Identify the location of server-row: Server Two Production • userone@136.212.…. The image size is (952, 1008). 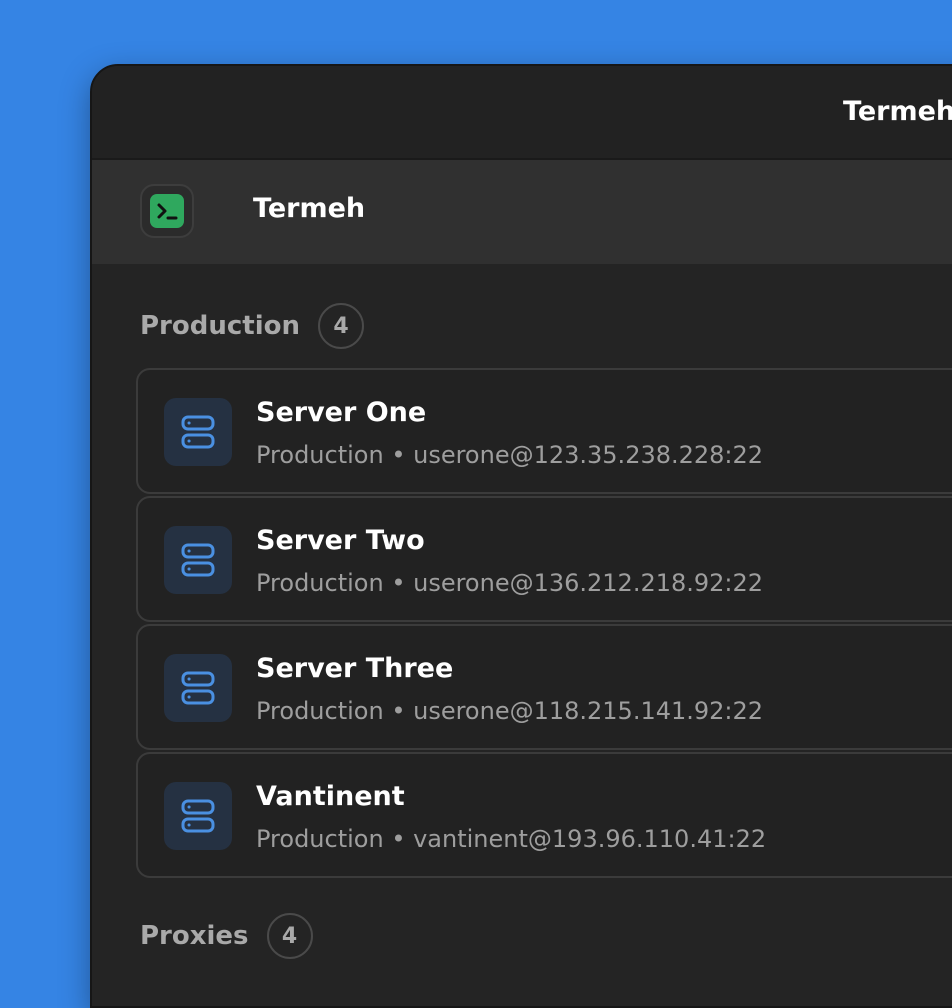
(544, 559).